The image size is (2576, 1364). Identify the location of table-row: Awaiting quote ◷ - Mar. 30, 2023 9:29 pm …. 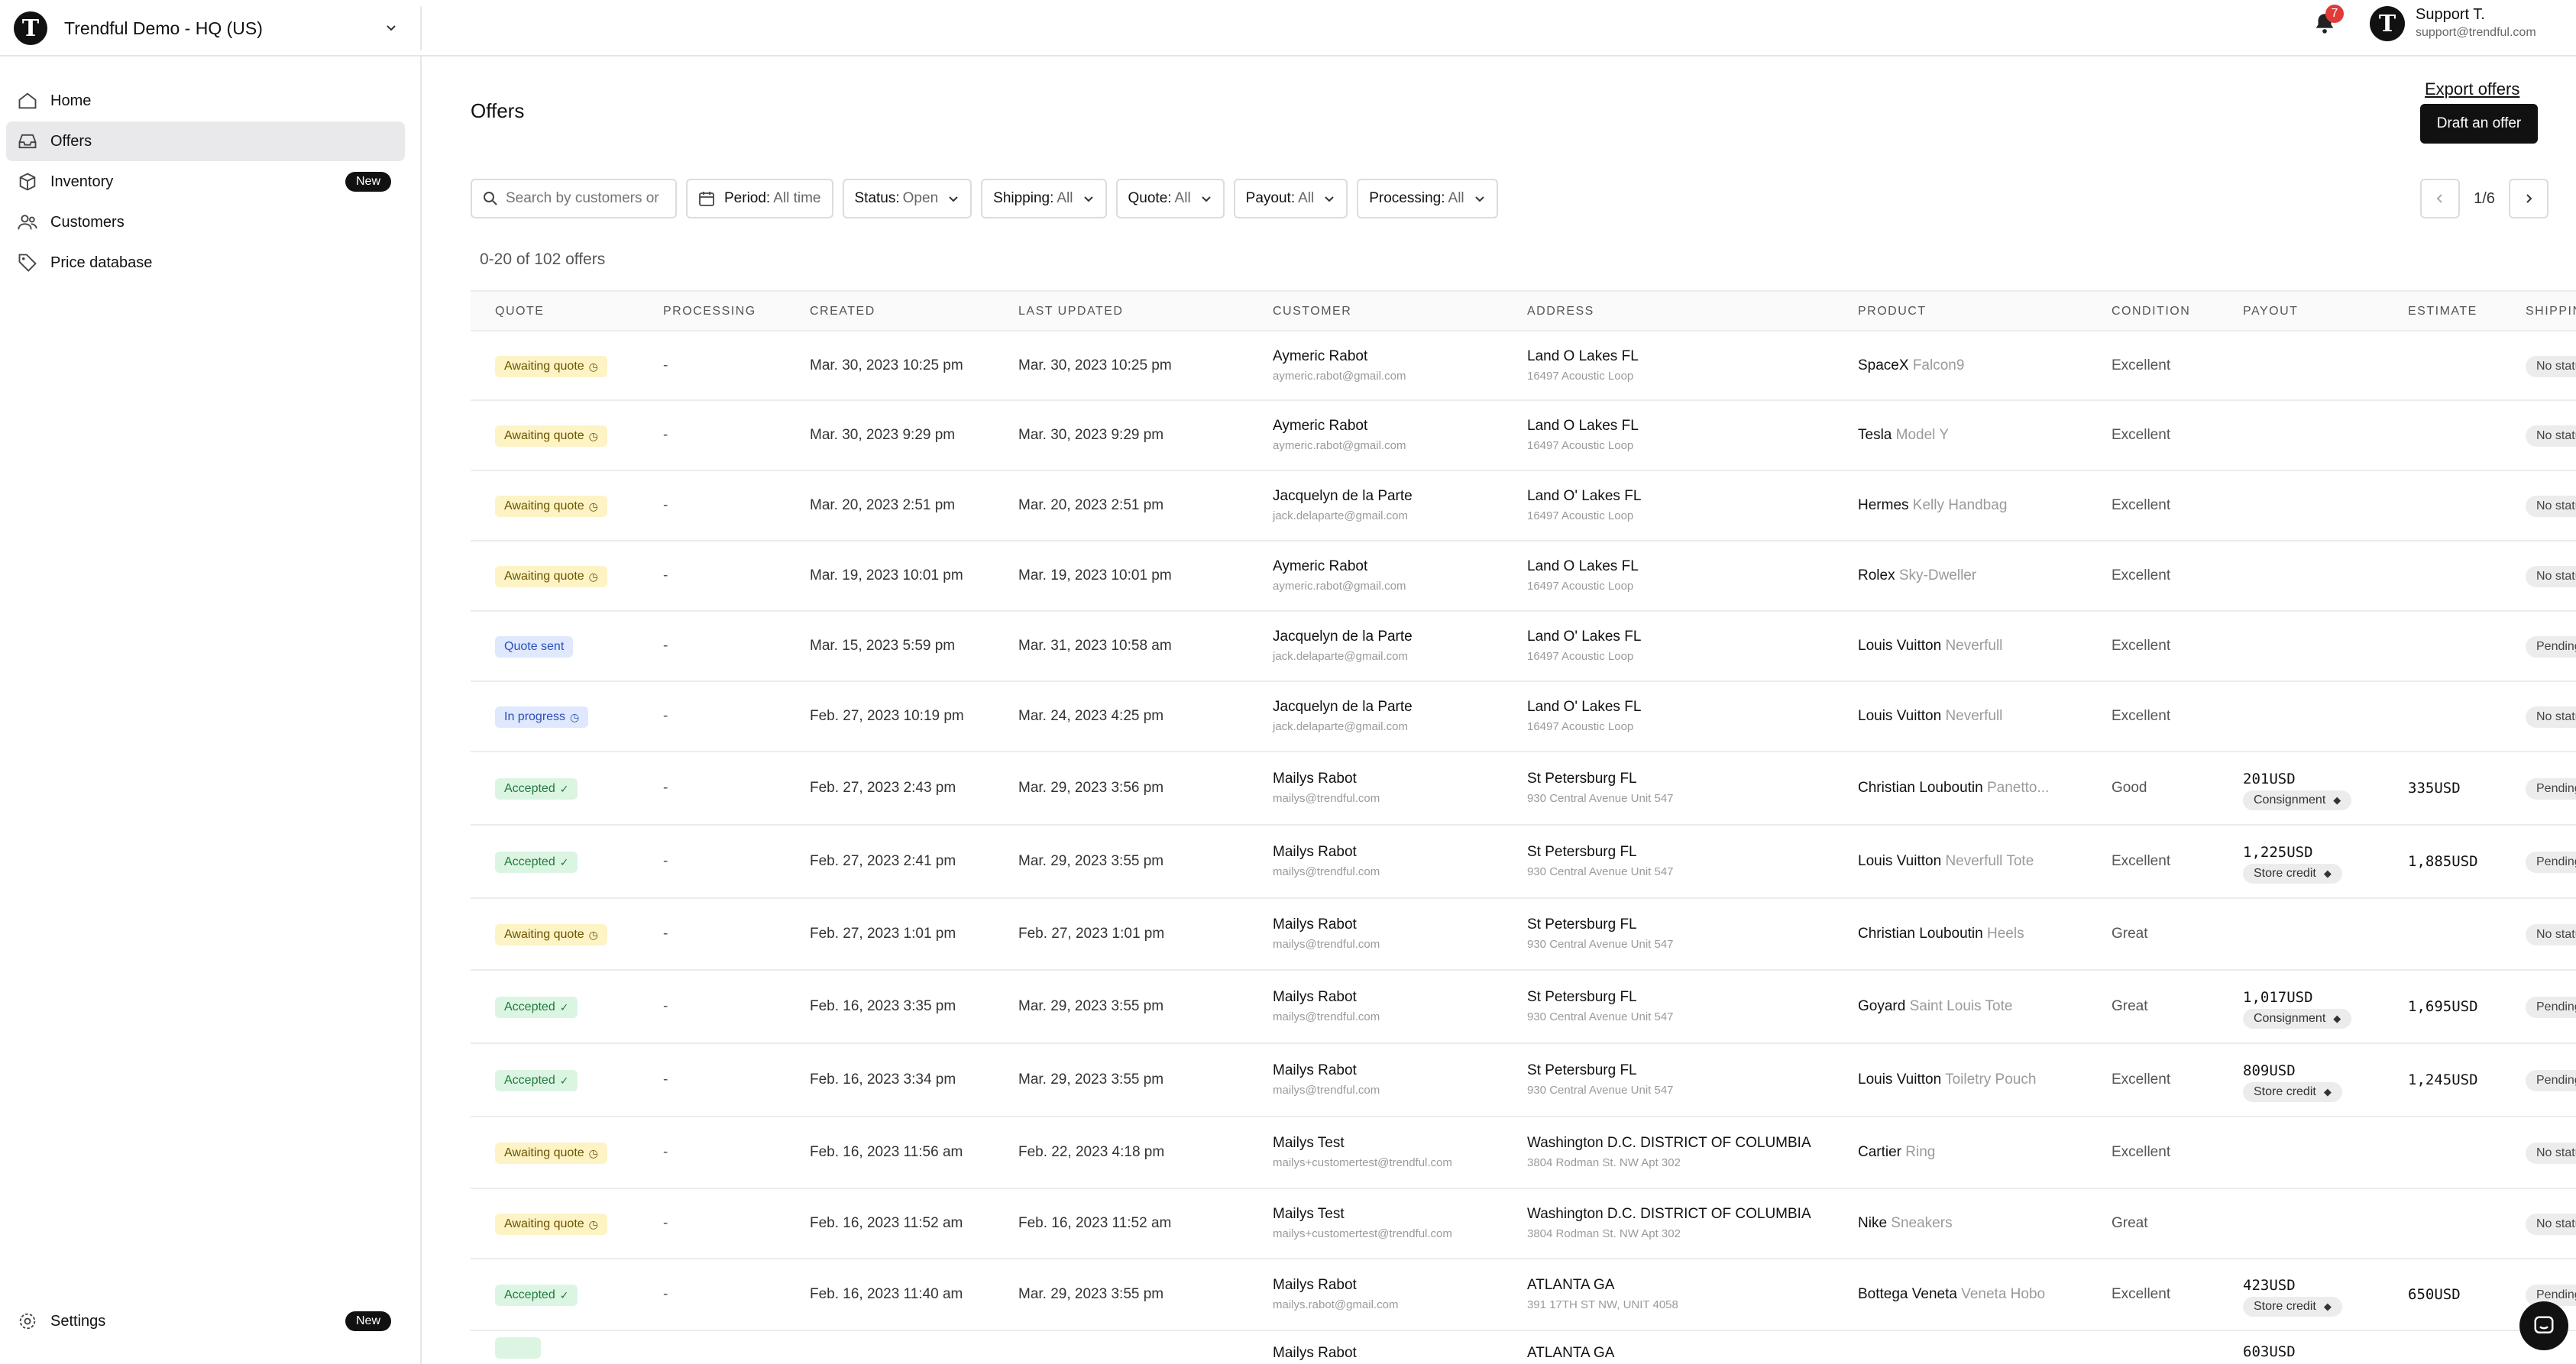
(1523, 436).